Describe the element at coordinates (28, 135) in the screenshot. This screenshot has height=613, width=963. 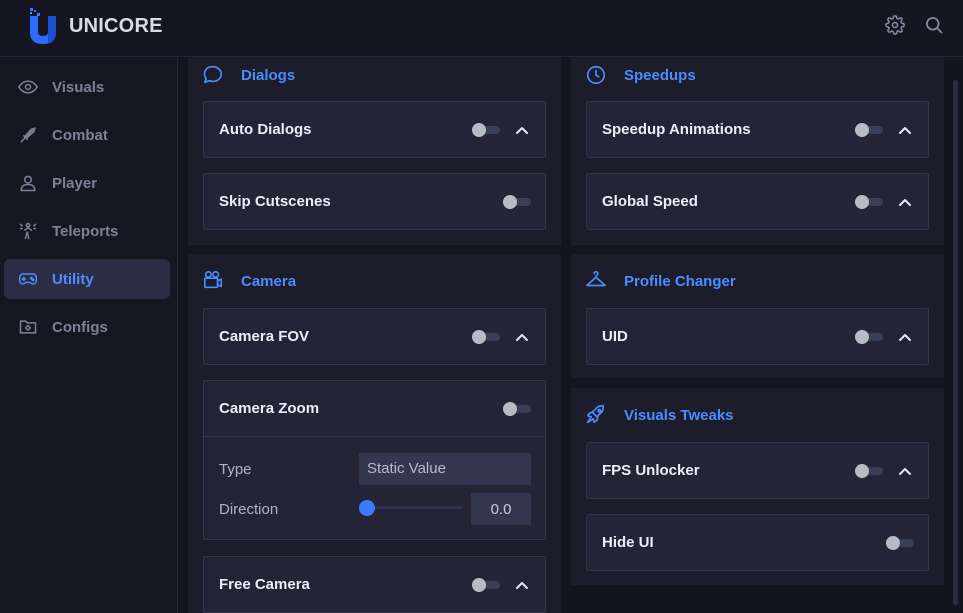
I see `sword-icon` at that location.